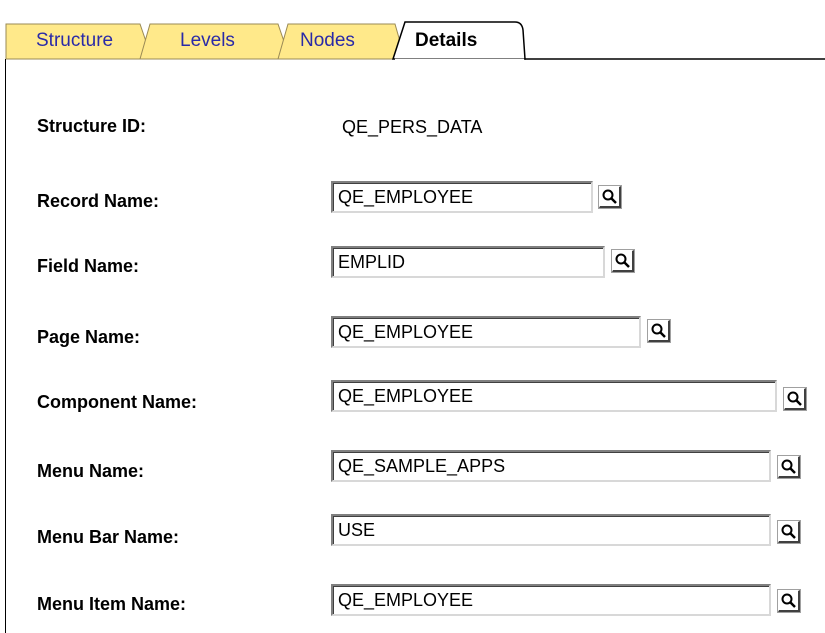 This screenshot has width=825, height=633. Describe the element at coordinates (5, 346) in the screenshot. I see `content-frame-left-border` at that location.